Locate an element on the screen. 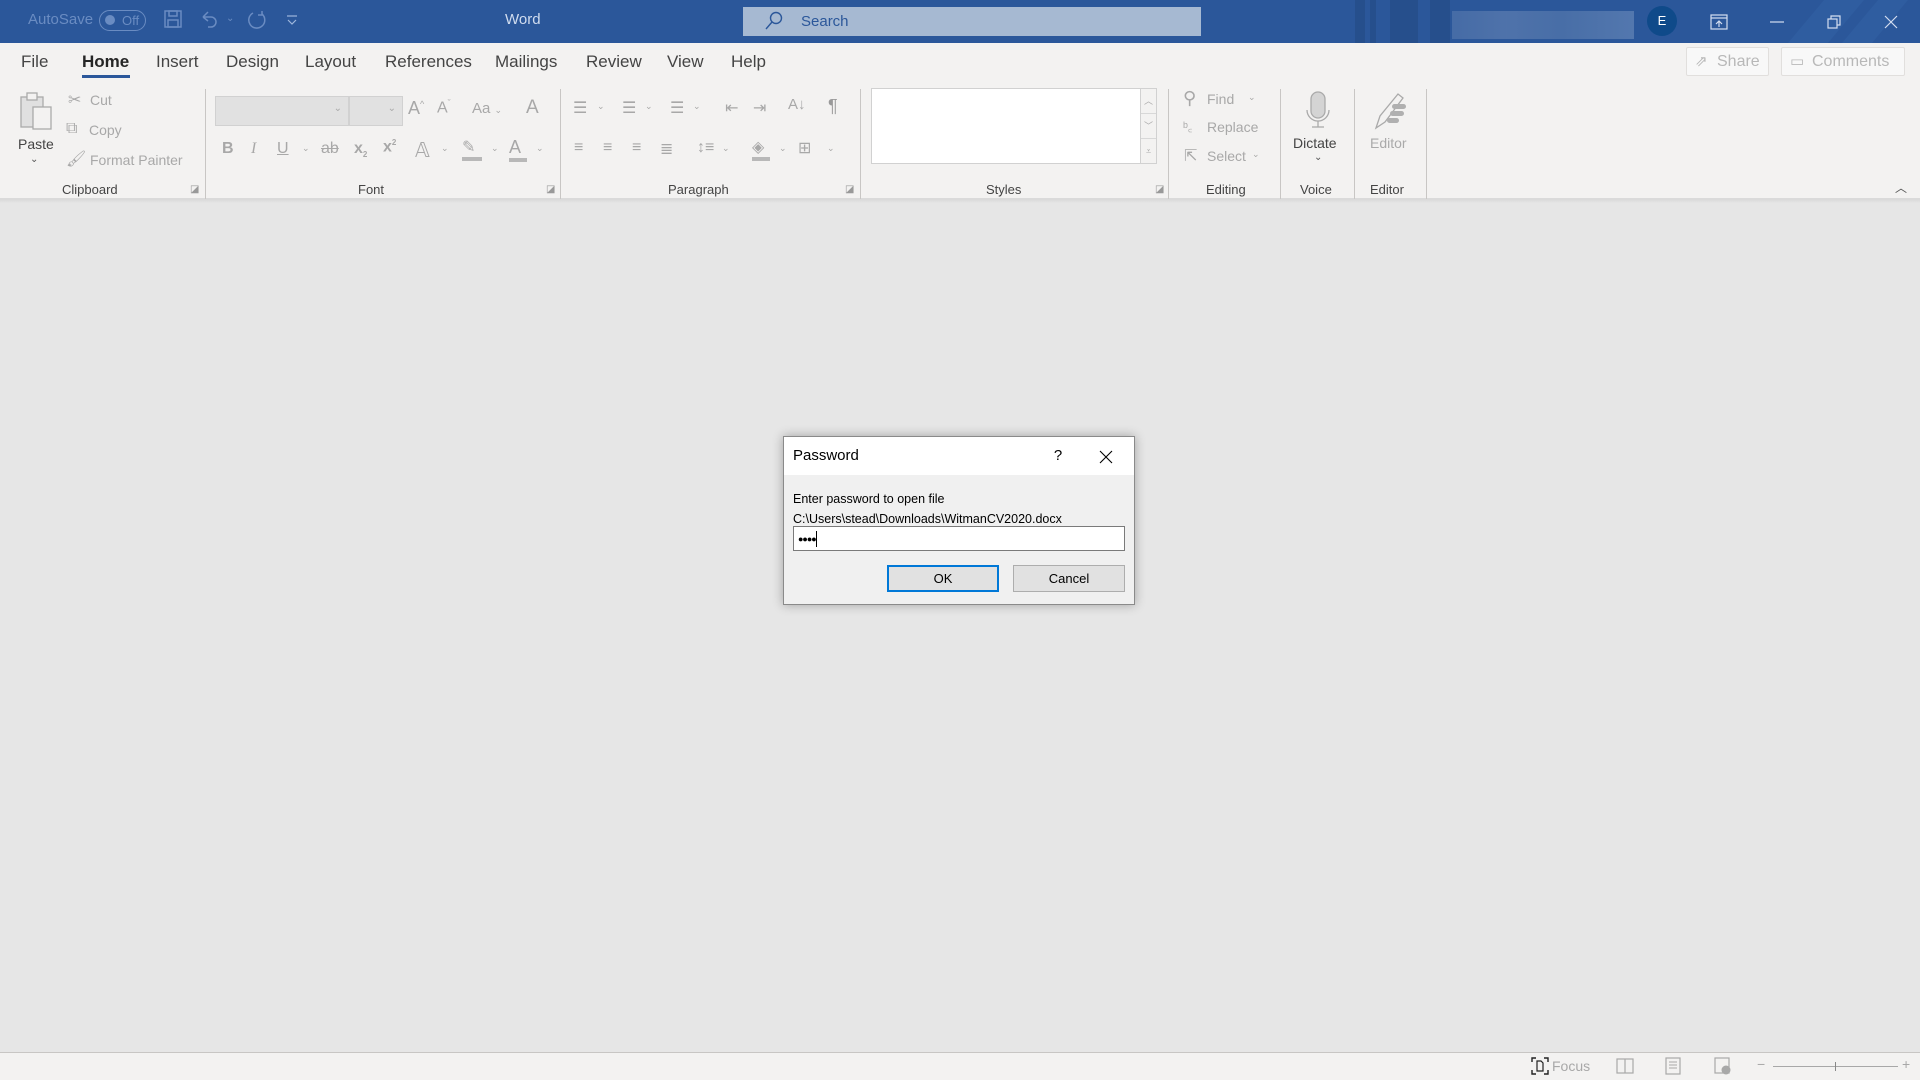 This screenshot has width=1920, height=1080. share-button: ⇗ Share is located at coordinates (1727, 61).